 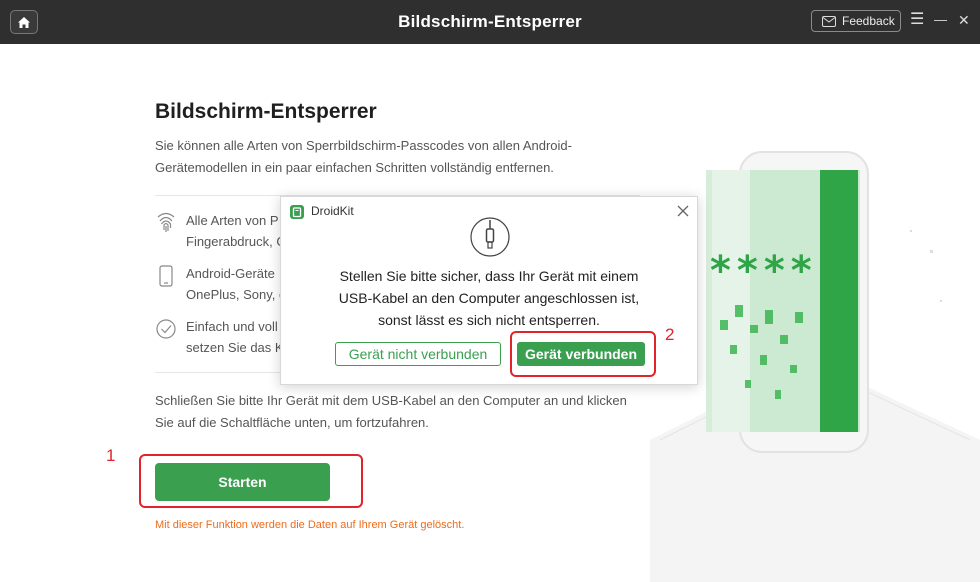 What do you see at coordinates (829, 21) in the screenshot?
I see `mail-icon` at bounding box center [829, 21].